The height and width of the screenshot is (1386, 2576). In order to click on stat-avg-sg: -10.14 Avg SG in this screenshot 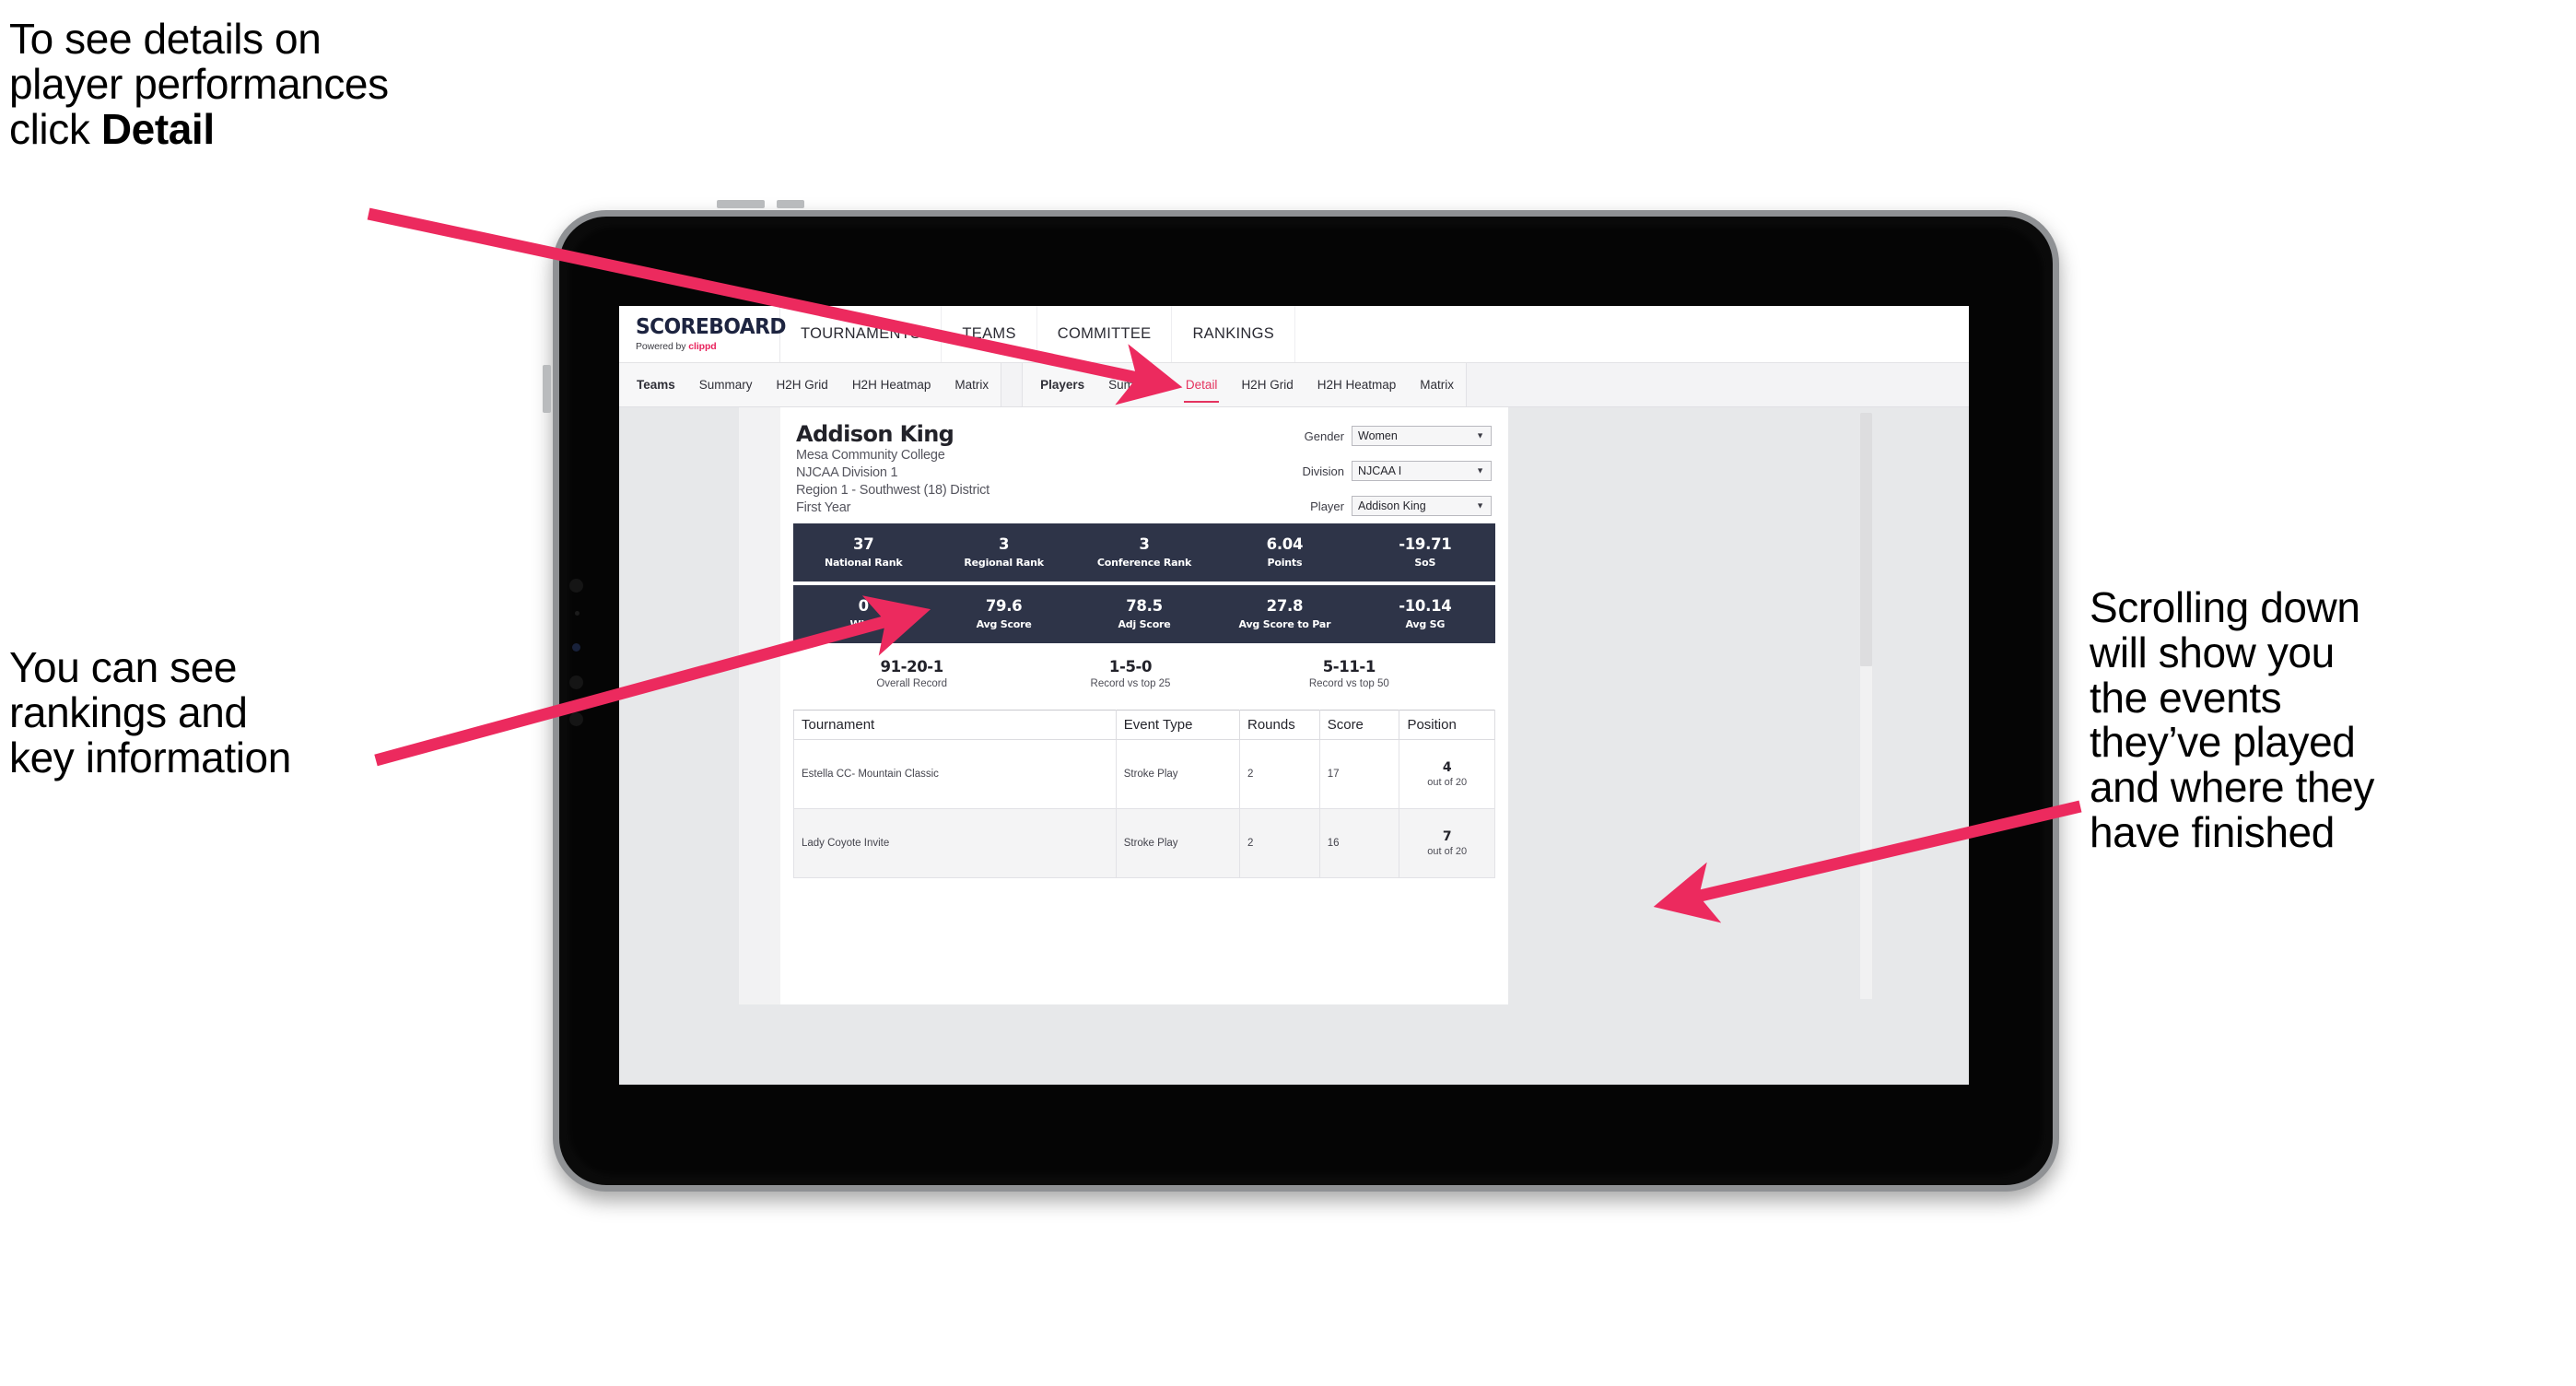, I will do `click(1425, 614)`.